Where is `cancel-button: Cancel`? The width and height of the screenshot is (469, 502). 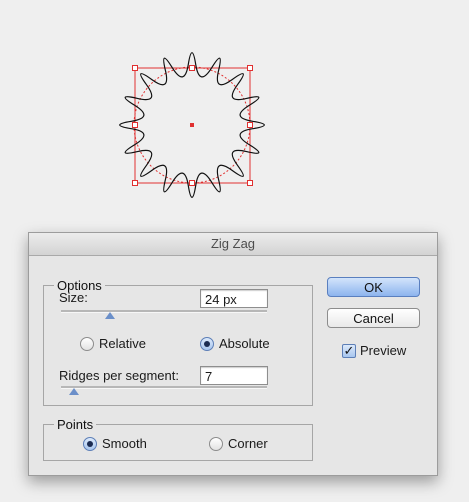
cancel-button: Cancel is located at coordinates (373, 318).